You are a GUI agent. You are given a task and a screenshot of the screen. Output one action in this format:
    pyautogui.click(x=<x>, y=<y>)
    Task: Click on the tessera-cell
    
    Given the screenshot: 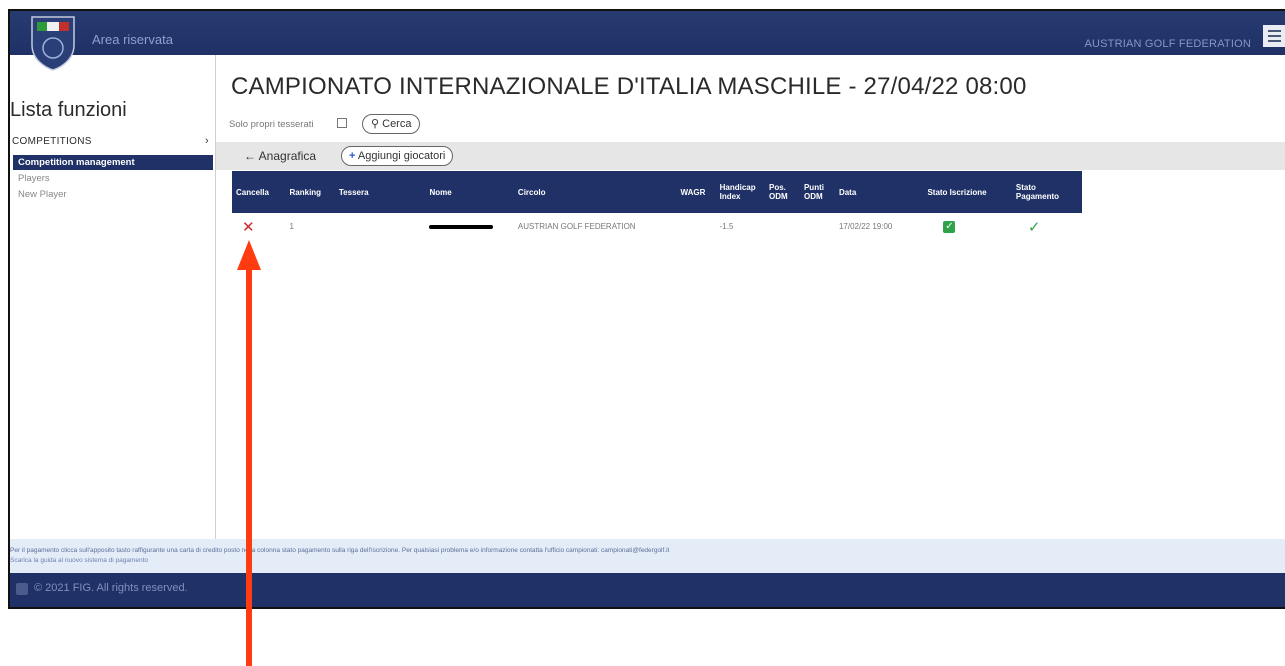 What is the action you would take?
    pyautogui.click(x=380, y=226)
    